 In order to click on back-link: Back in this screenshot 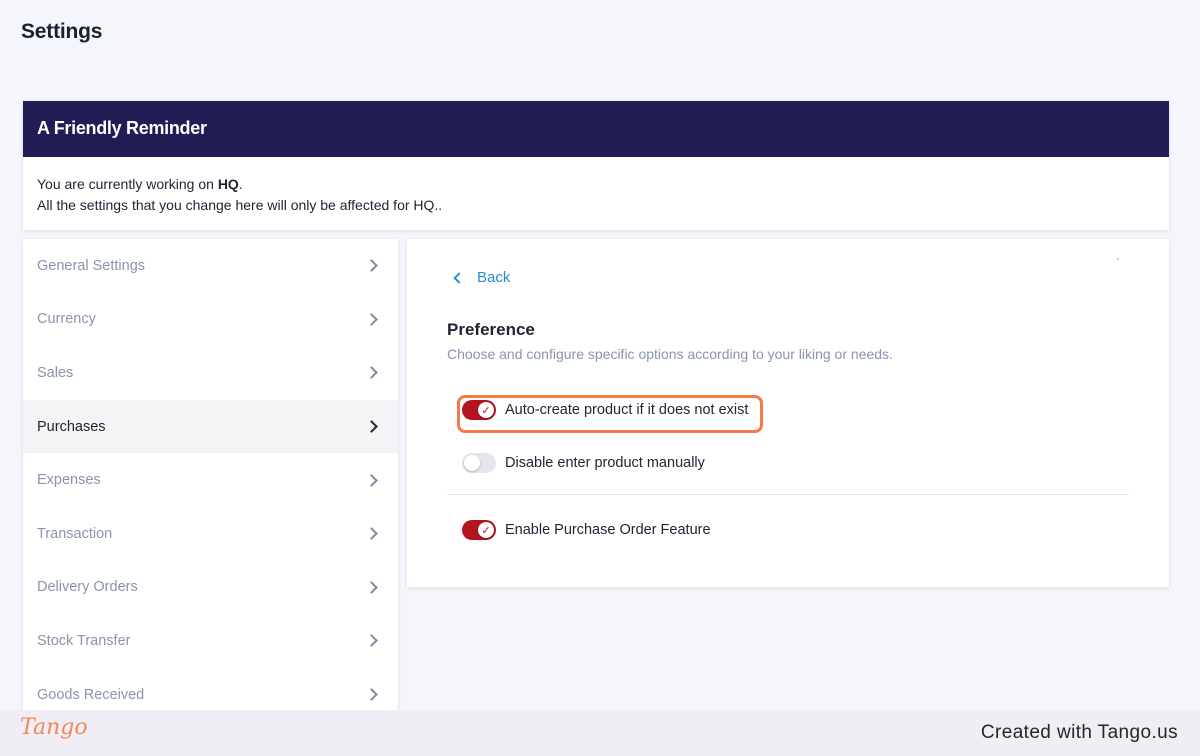, I will do `click(482, 277)`.